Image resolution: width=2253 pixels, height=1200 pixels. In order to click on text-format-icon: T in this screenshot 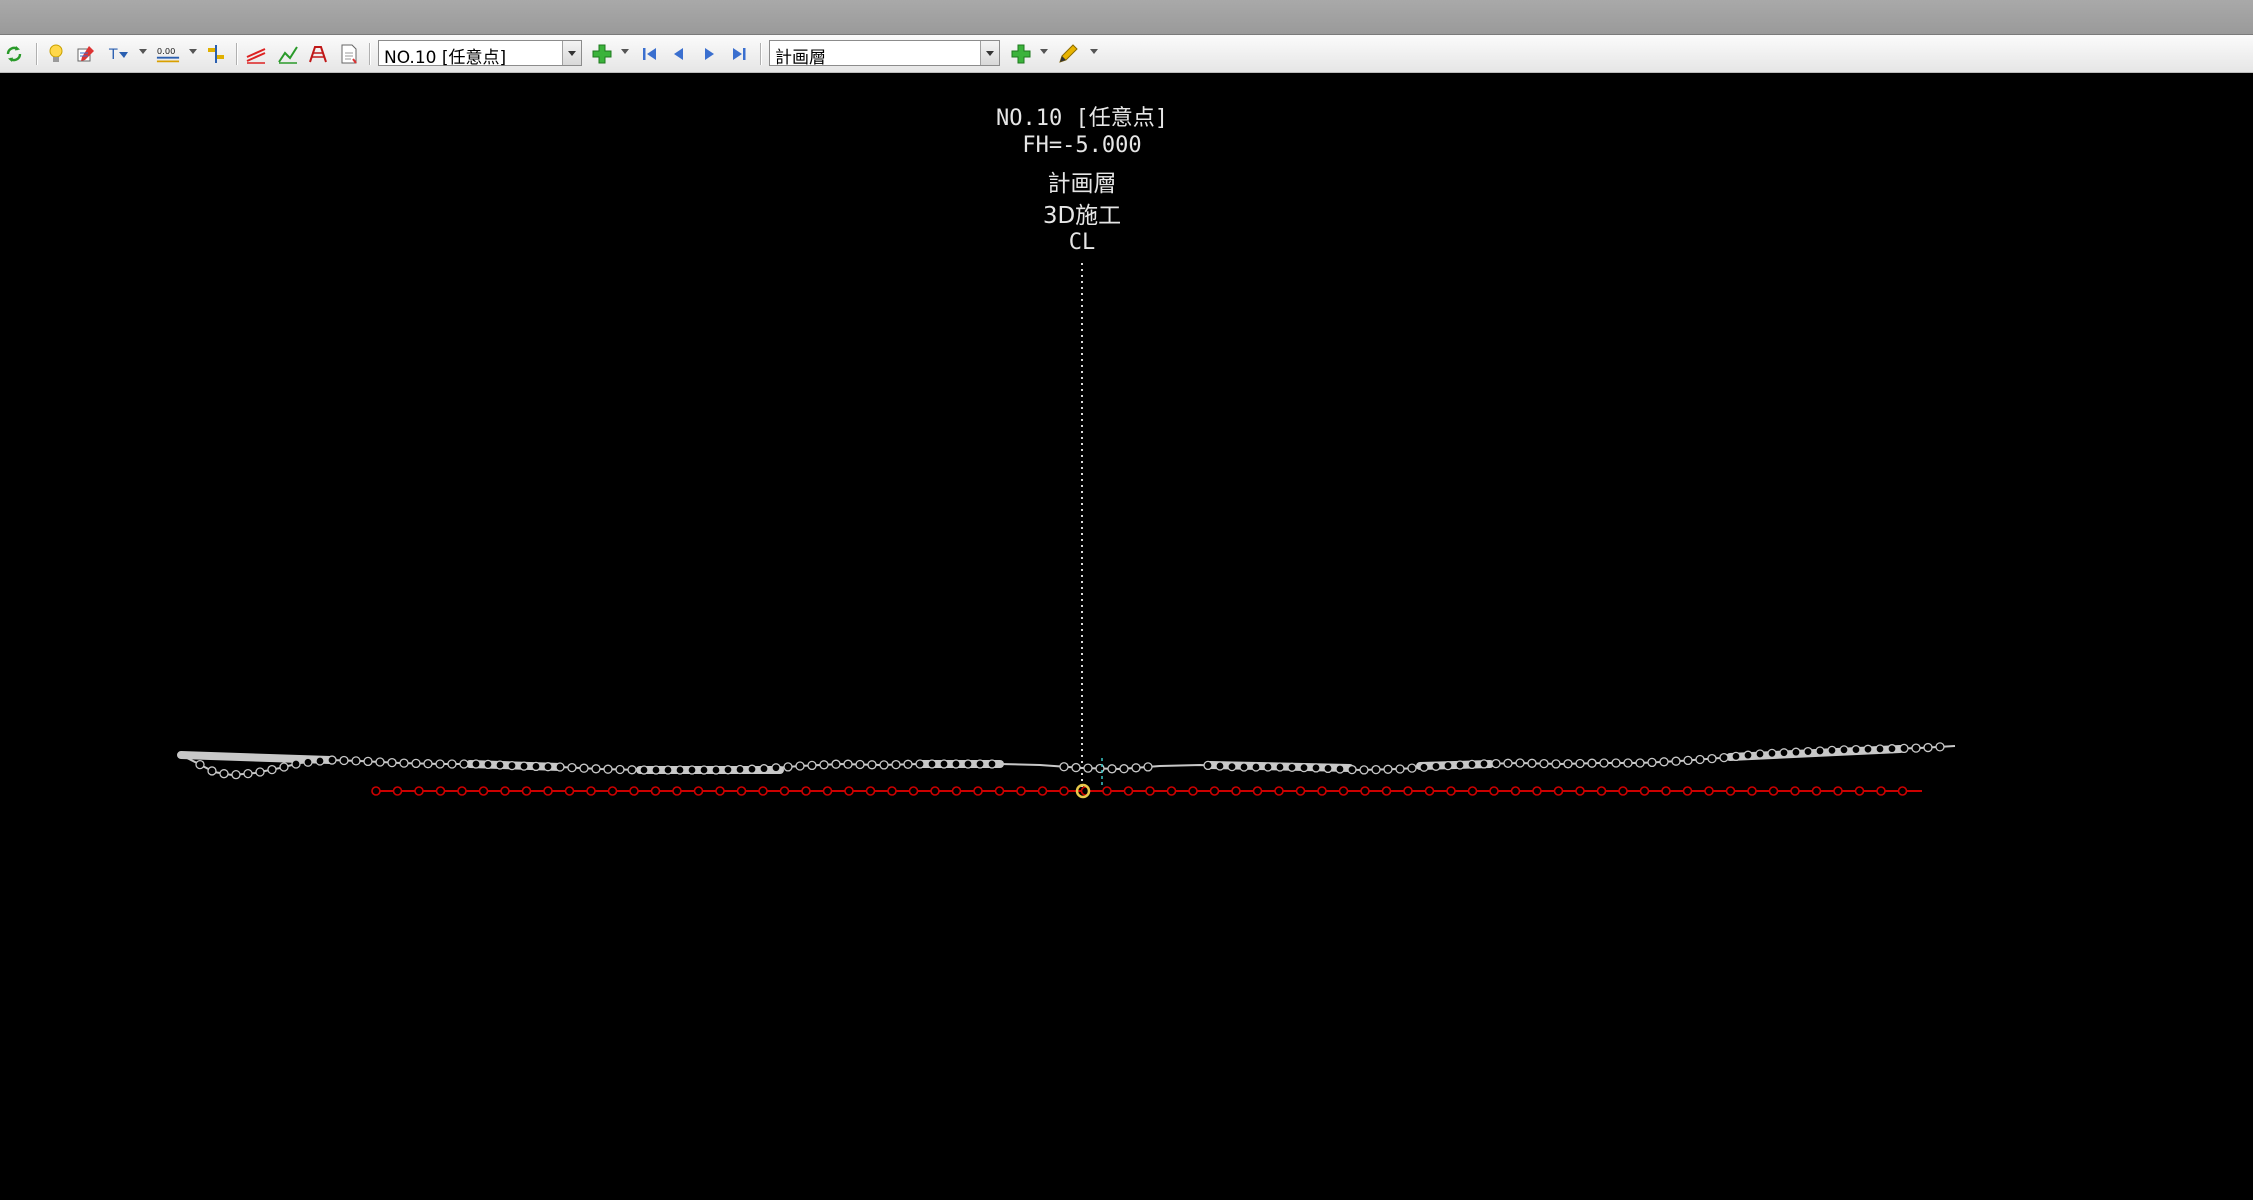, I will do `click(119, 54)`.